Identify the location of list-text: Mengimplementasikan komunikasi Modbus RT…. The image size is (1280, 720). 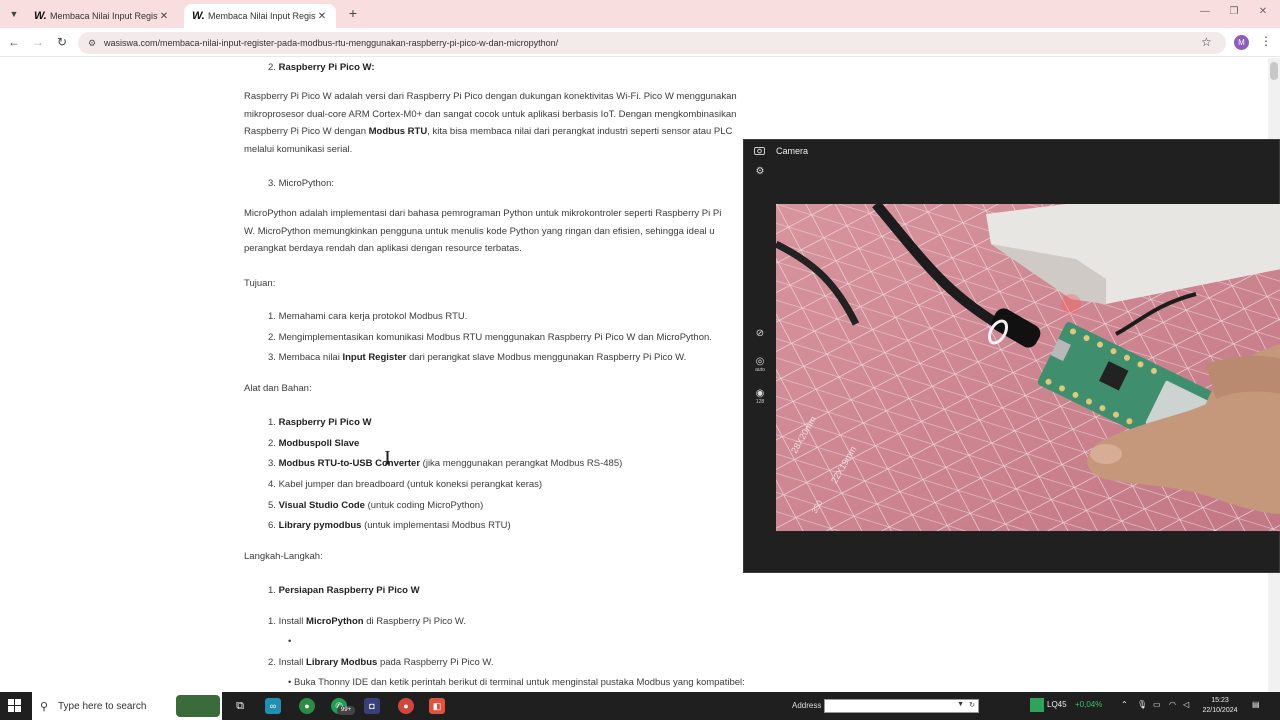
(495, 337).